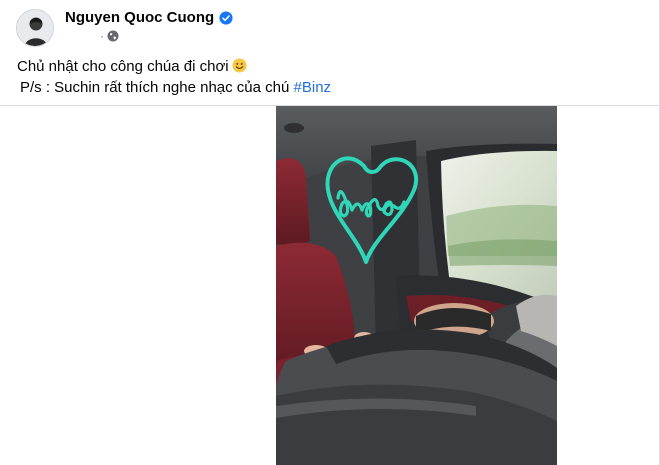 The image size is (660, 465). What do you see at coordinates (313, 87) in the screenshot?
I see `hashtag-link: #Binz` at bounding box center [313, 87].